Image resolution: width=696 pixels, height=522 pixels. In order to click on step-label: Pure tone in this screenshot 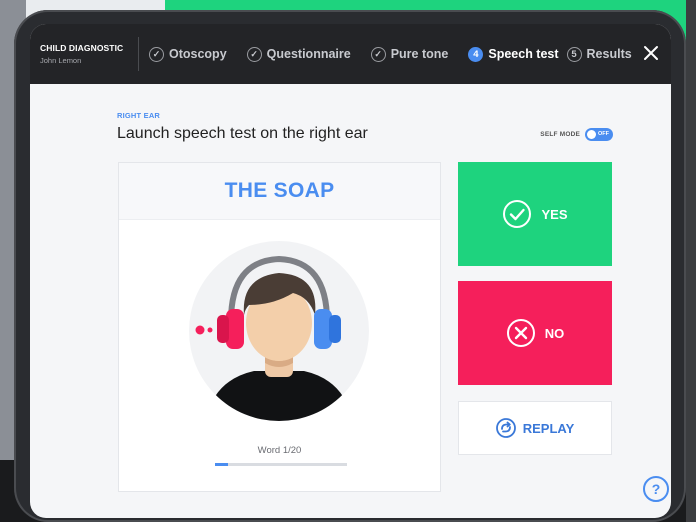, I will do `click(419, 54)`.